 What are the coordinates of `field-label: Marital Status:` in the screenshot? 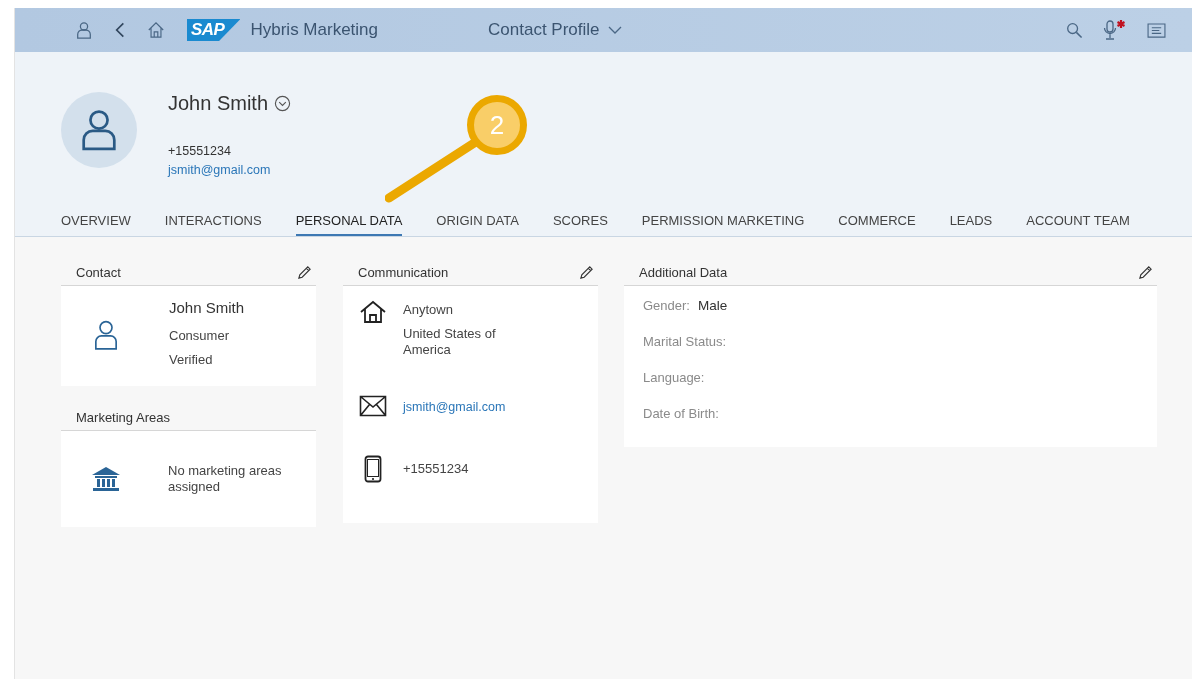 It's located at (685, 341).